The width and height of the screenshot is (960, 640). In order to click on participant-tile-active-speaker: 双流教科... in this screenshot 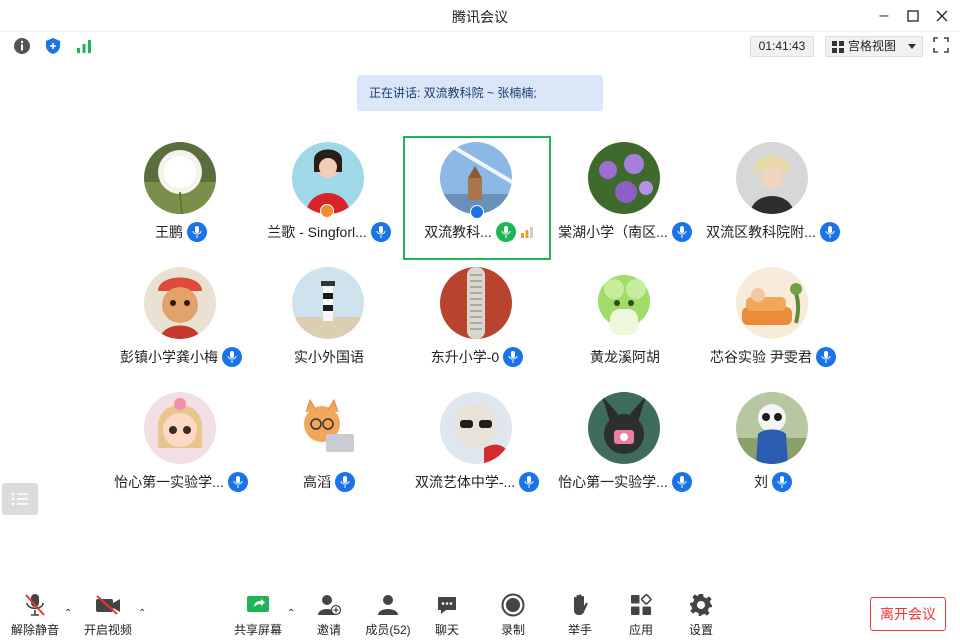, I will do `click(477, 198)`.